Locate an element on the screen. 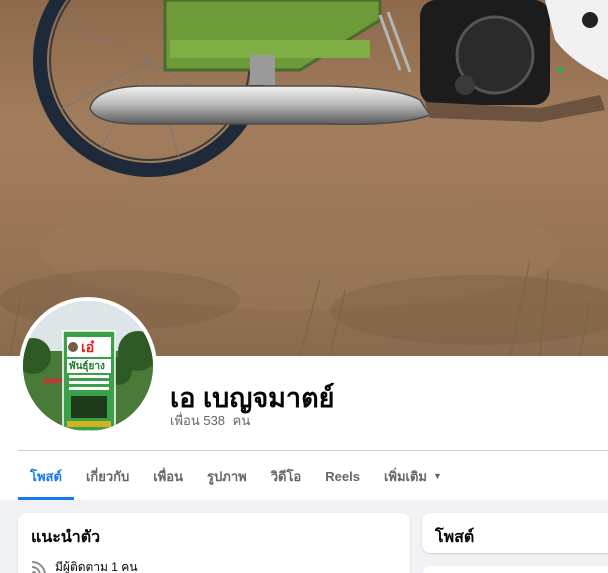 This screenshot has height=573, width=608. intro-title: แนะนำตัว is located at coordinates (66, 537).